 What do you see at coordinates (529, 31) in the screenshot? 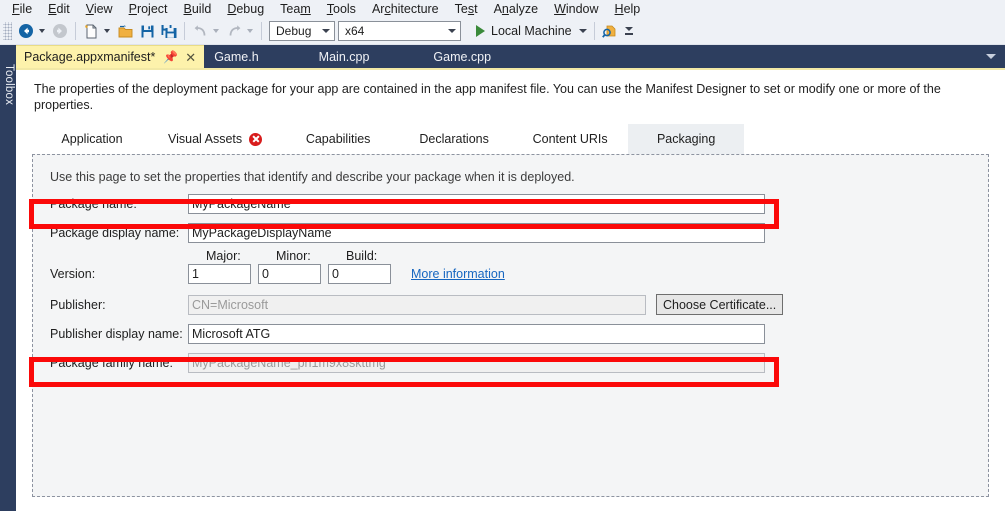
I see `start-debugging-button: Local Machine` at bounding box center [529, 31].